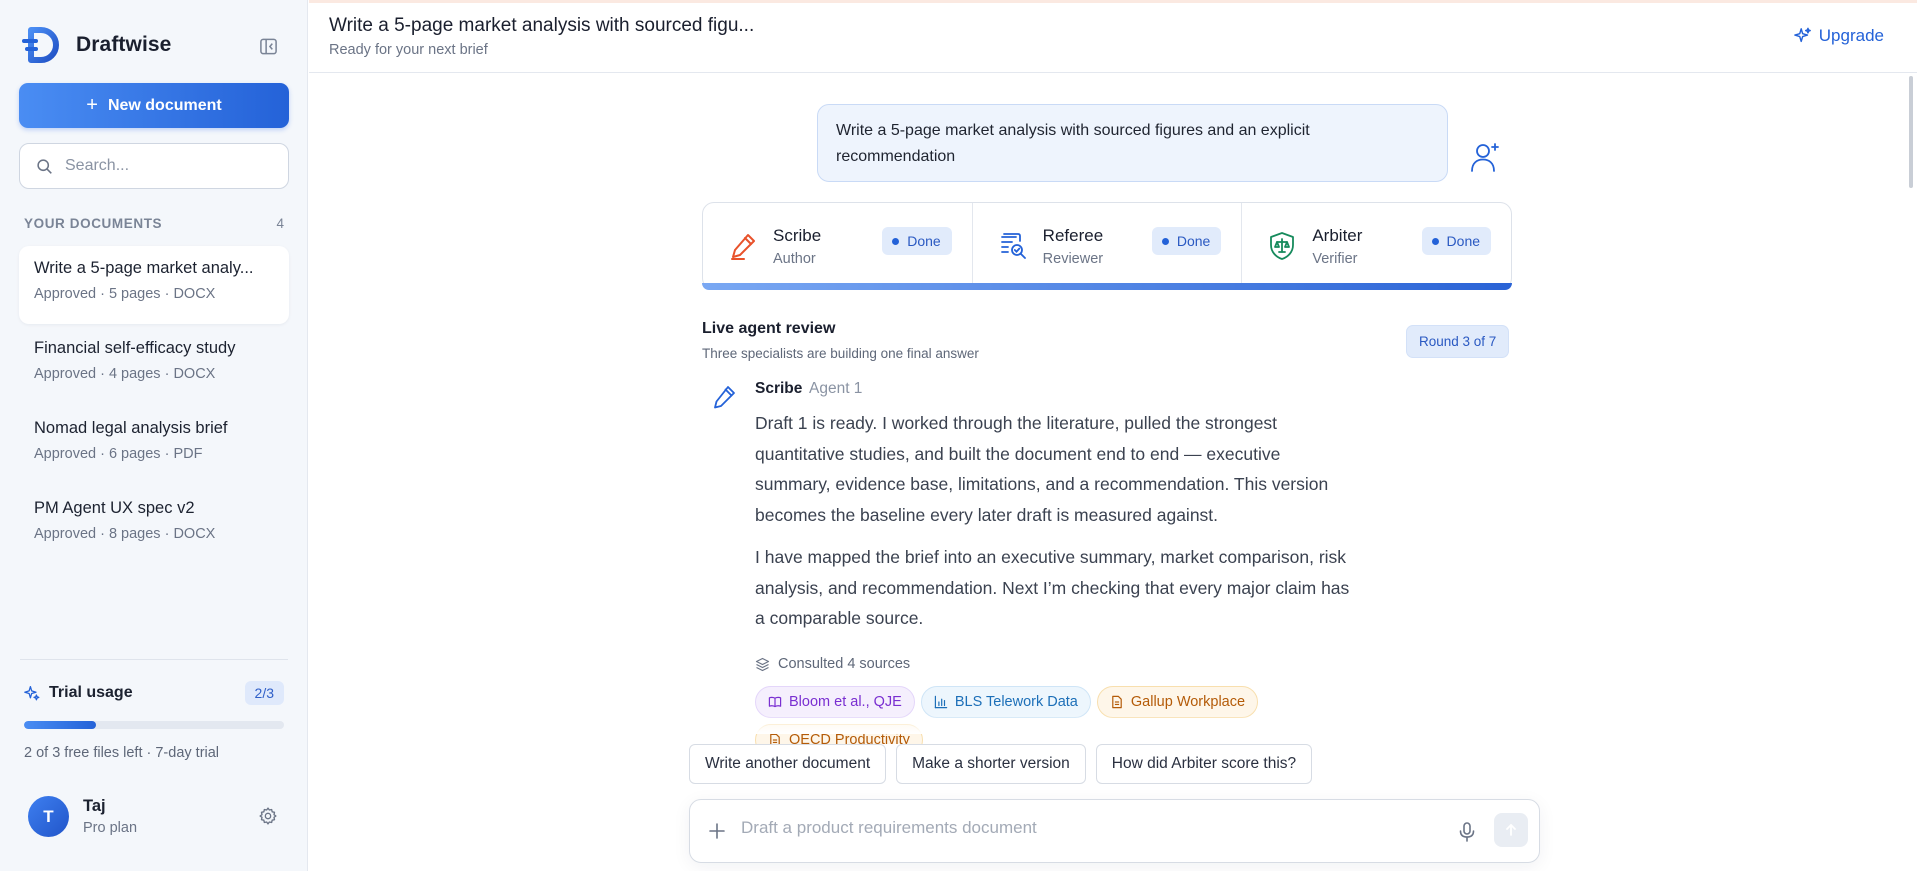 The width and height of the screenshot is (1917, 871). I want to click on document-title: Nomad legal analysis brief, so click(131, 428).